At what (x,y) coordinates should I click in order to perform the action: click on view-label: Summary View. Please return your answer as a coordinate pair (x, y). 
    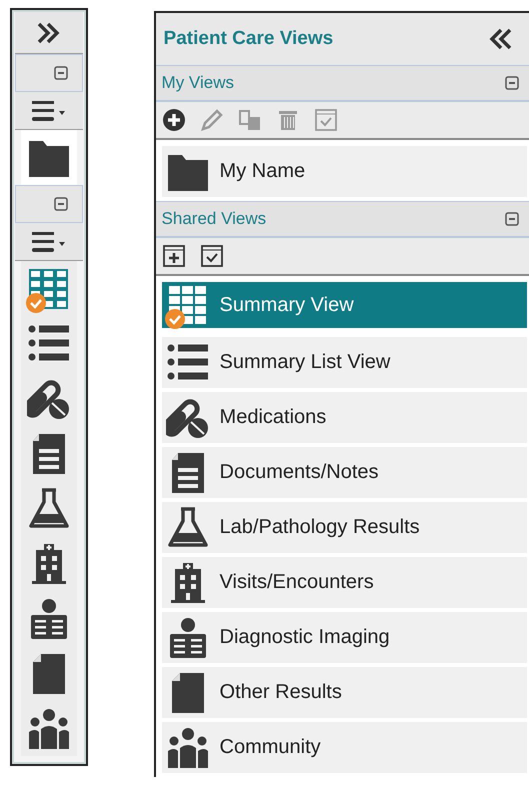
    Looking at the image, I should click on (287, 305).